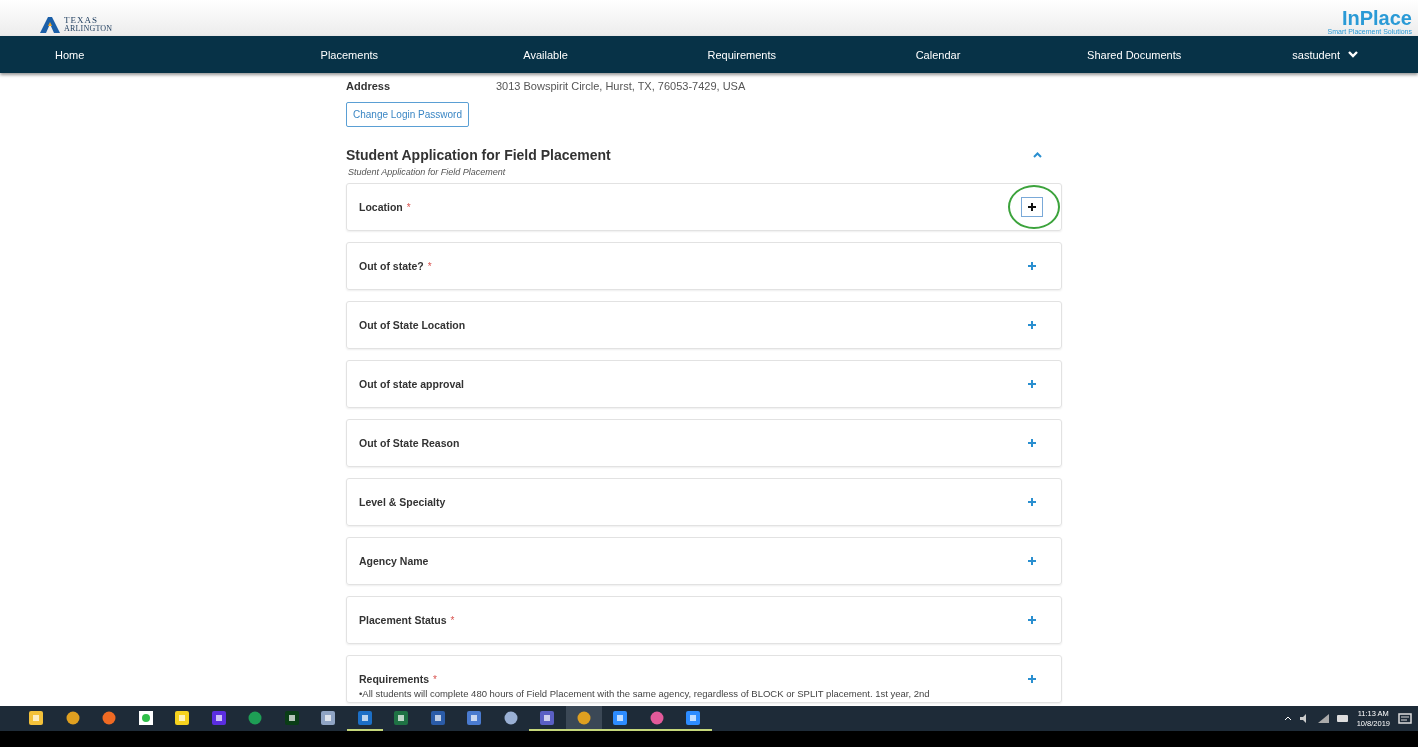  Describe the element at coordinates (391, 266) in the screenshot. I see `field-label: Out of state?` at that location.